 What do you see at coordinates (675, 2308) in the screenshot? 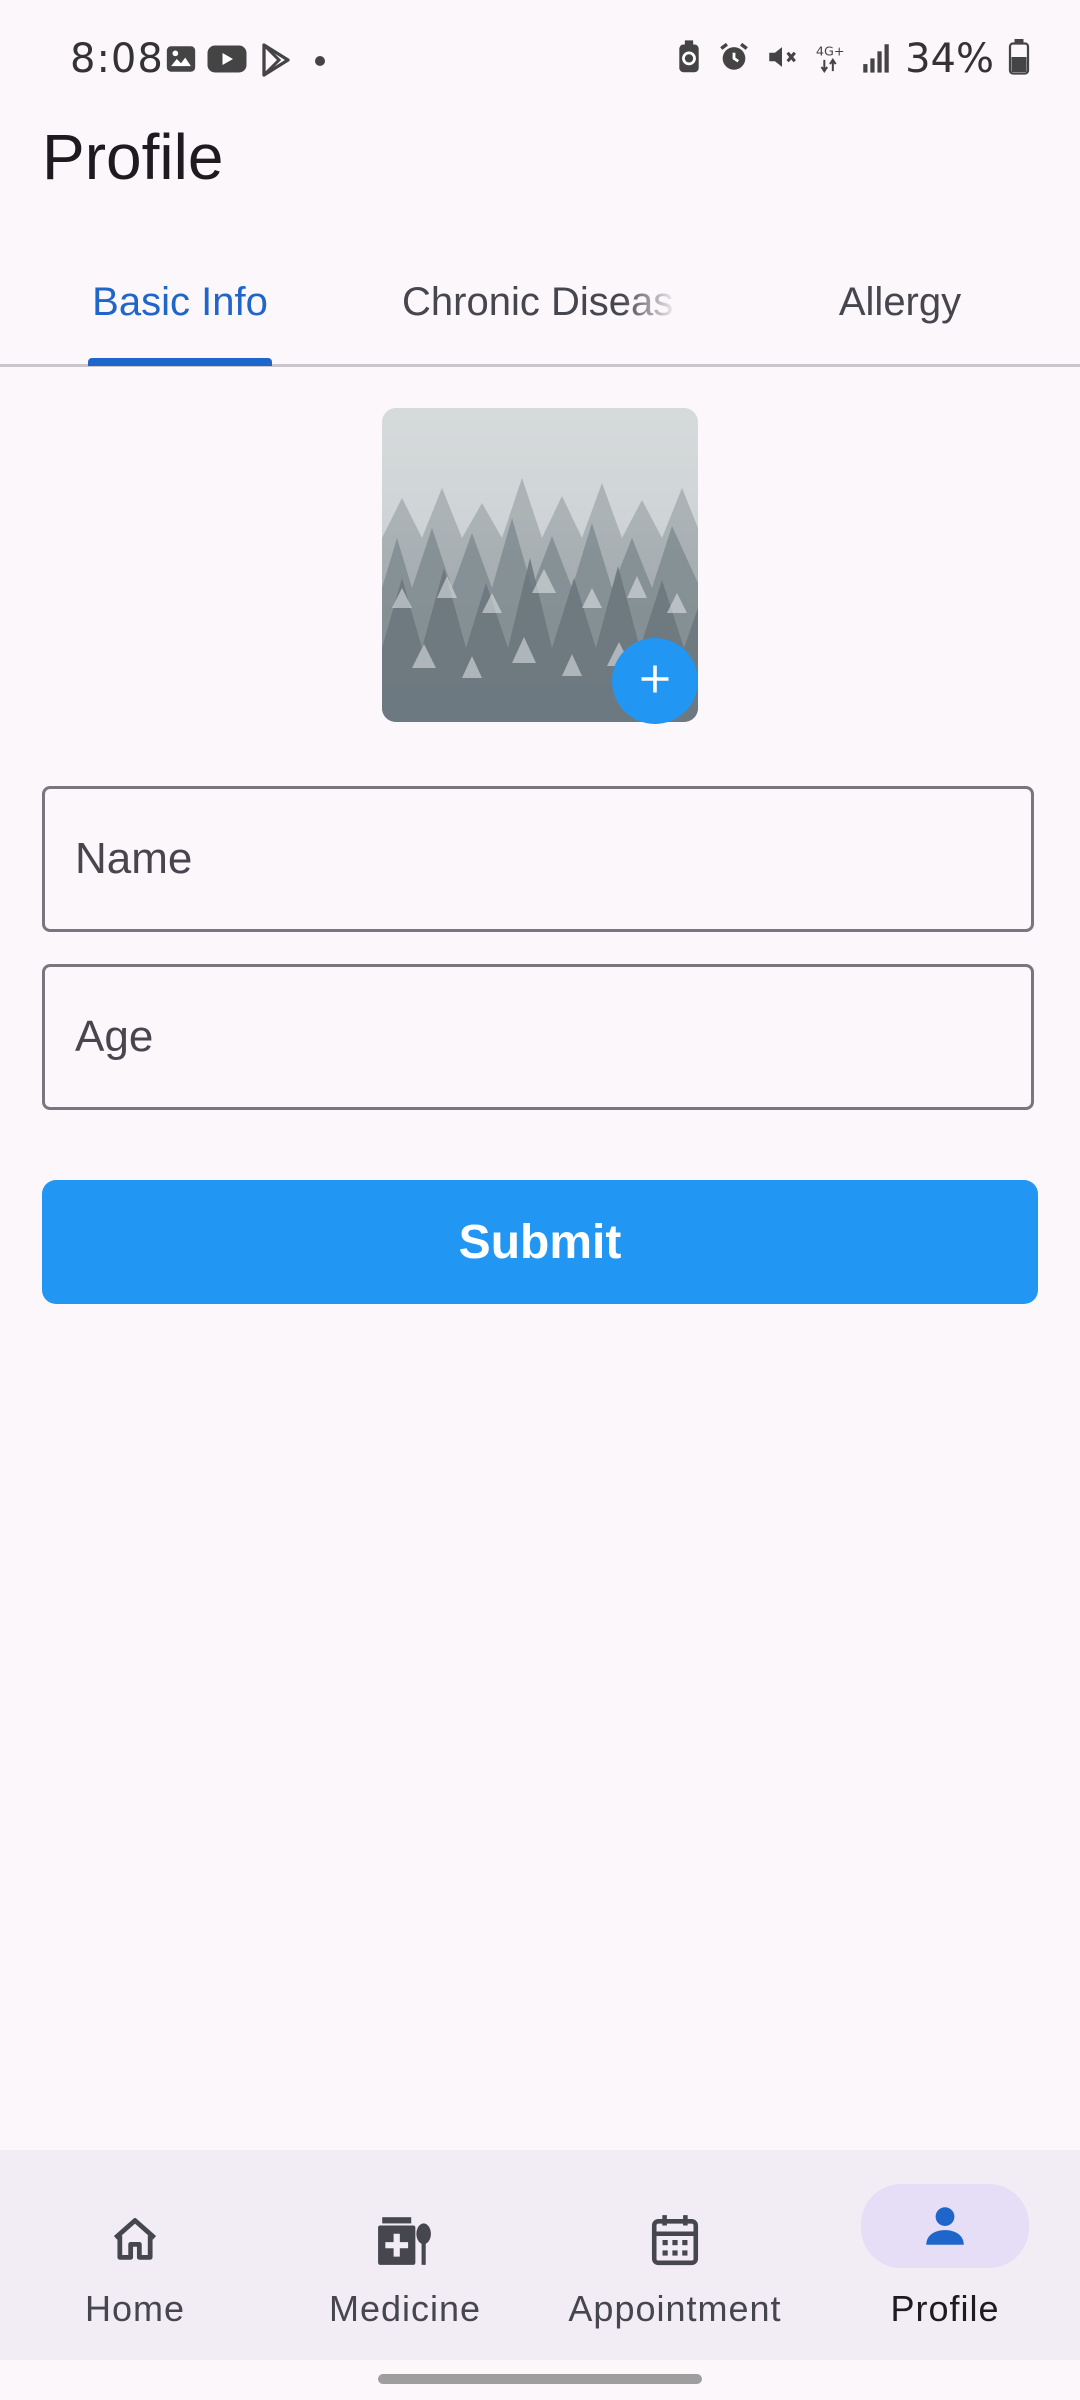
I see `nav-label: Appointment` at bounding box center [675, 2308].